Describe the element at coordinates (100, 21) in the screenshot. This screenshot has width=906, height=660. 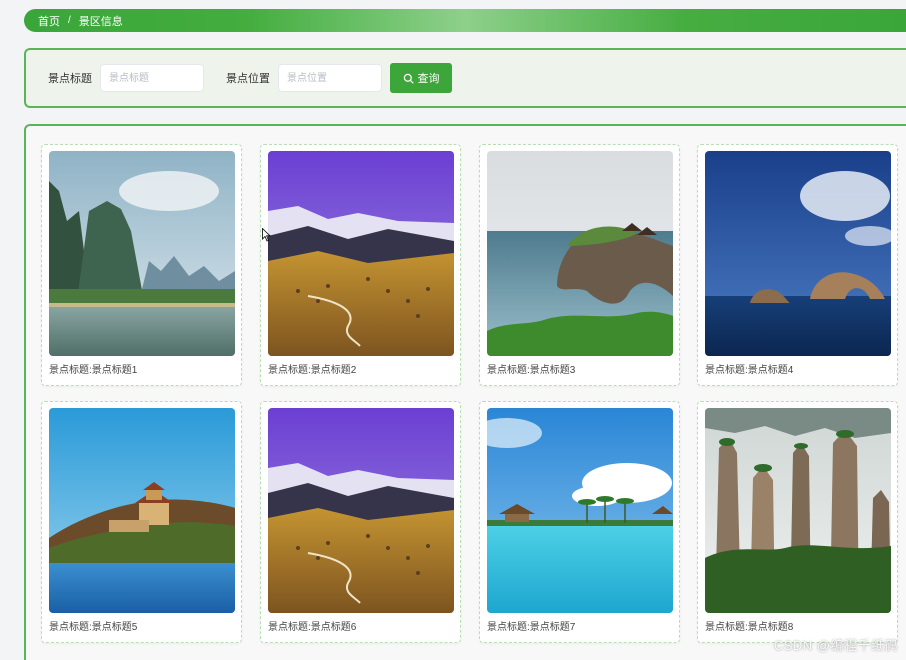
I see `breadcrumb-current: 景区信息` at that location.